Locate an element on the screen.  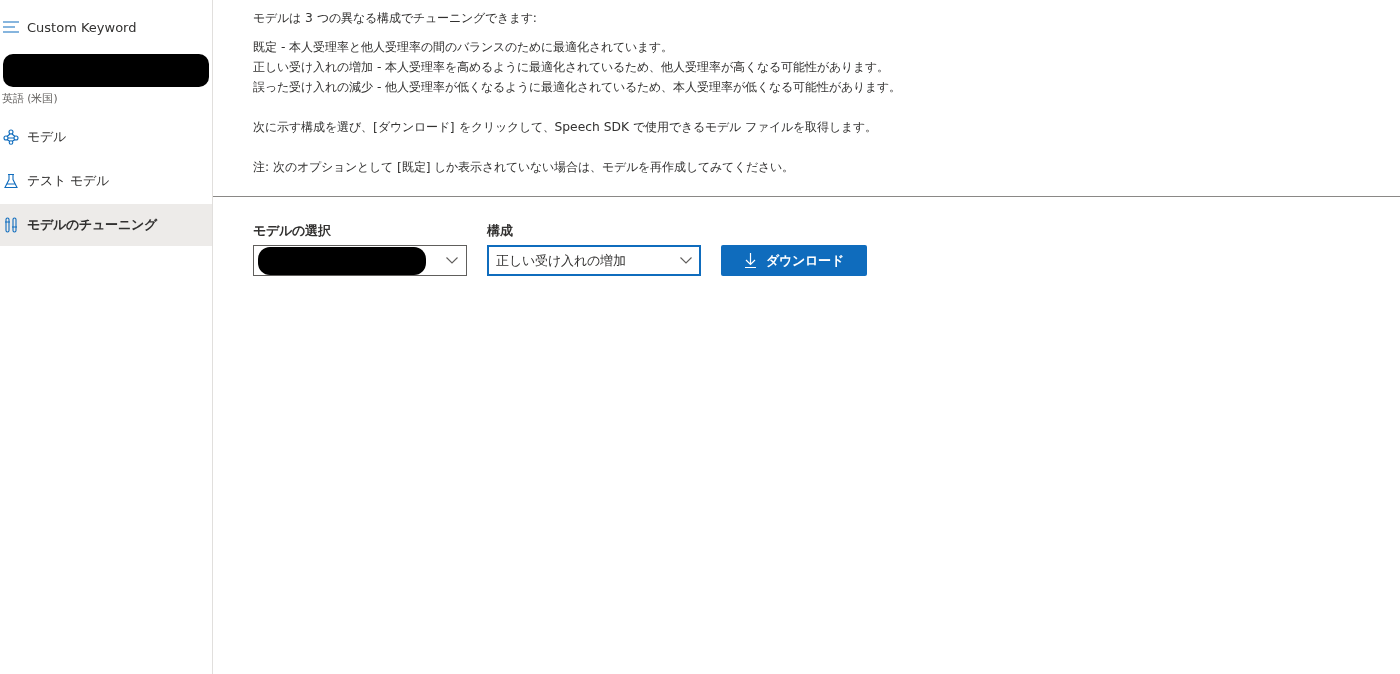
nav-item: モデルのチューニング is located at coordinates (106, 225).